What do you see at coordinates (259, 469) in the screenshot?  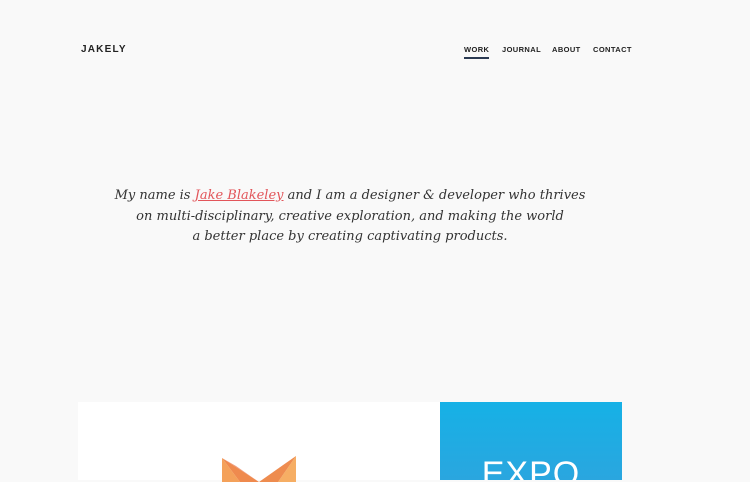 I see `m-logo-icon` at bounding box center [259, 469].